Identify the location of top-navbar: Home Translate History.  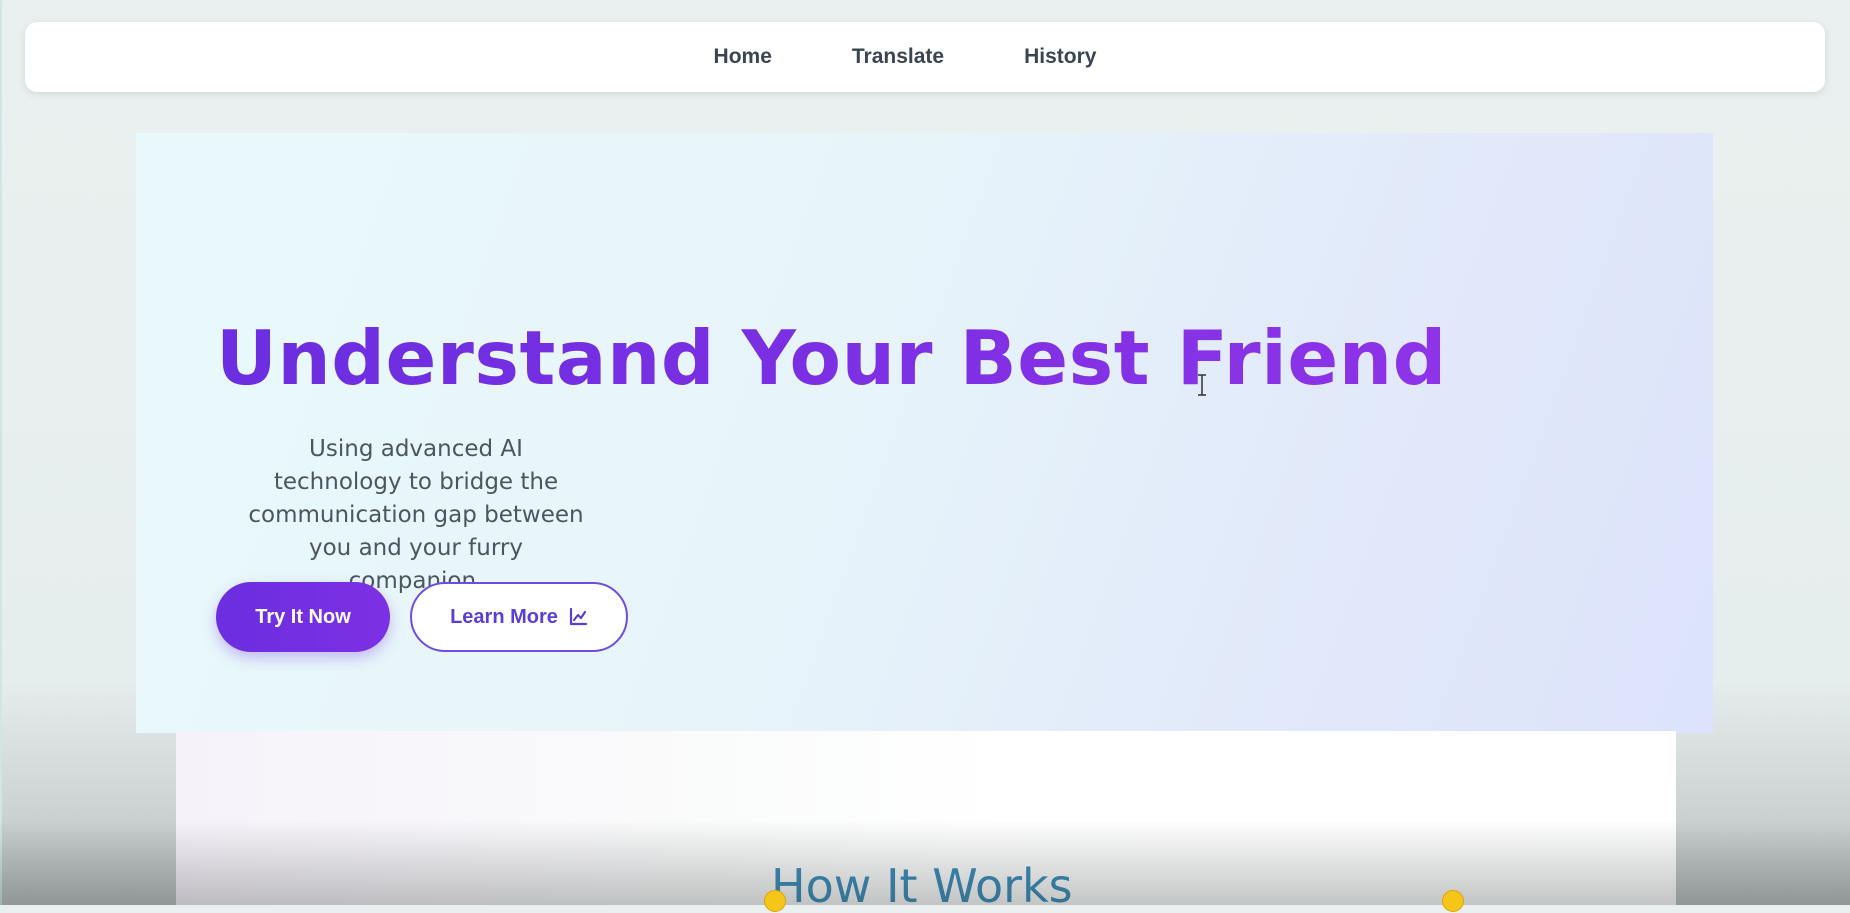
(925, 57).